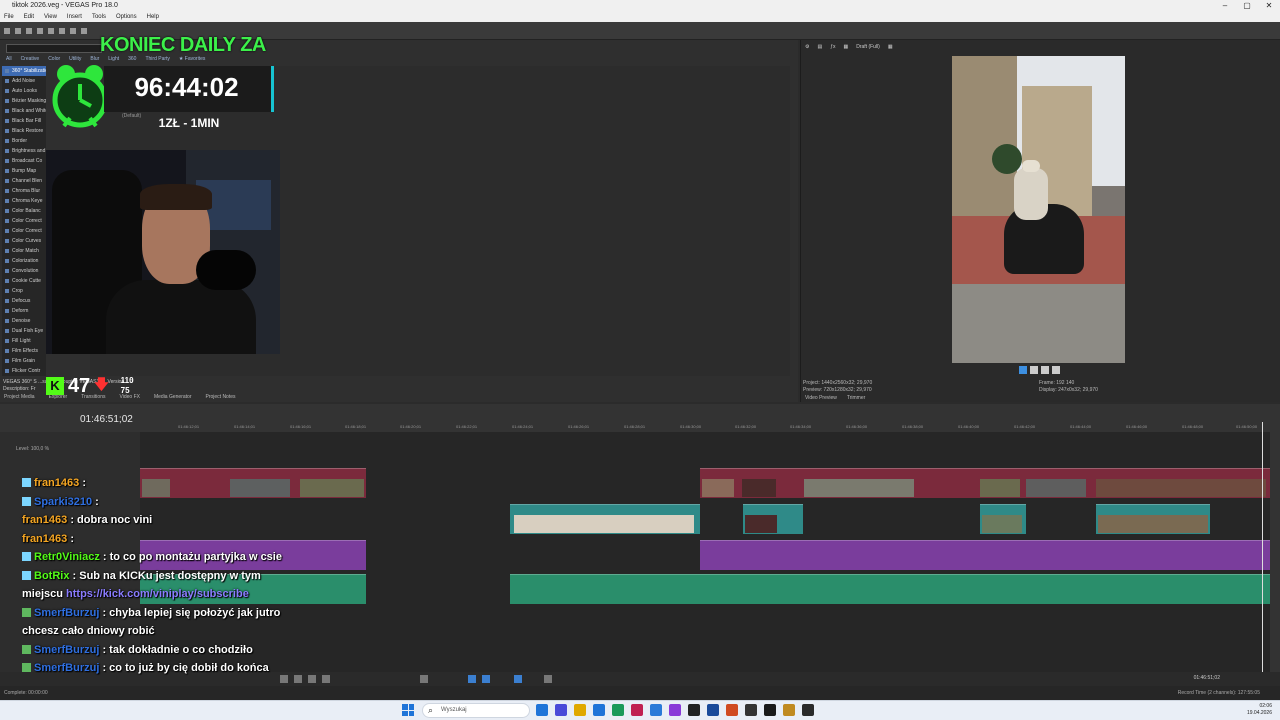 This screenshot has width=1280, height=720. I want to click on master-level: Level: 100,0 %, so click(32, 449).